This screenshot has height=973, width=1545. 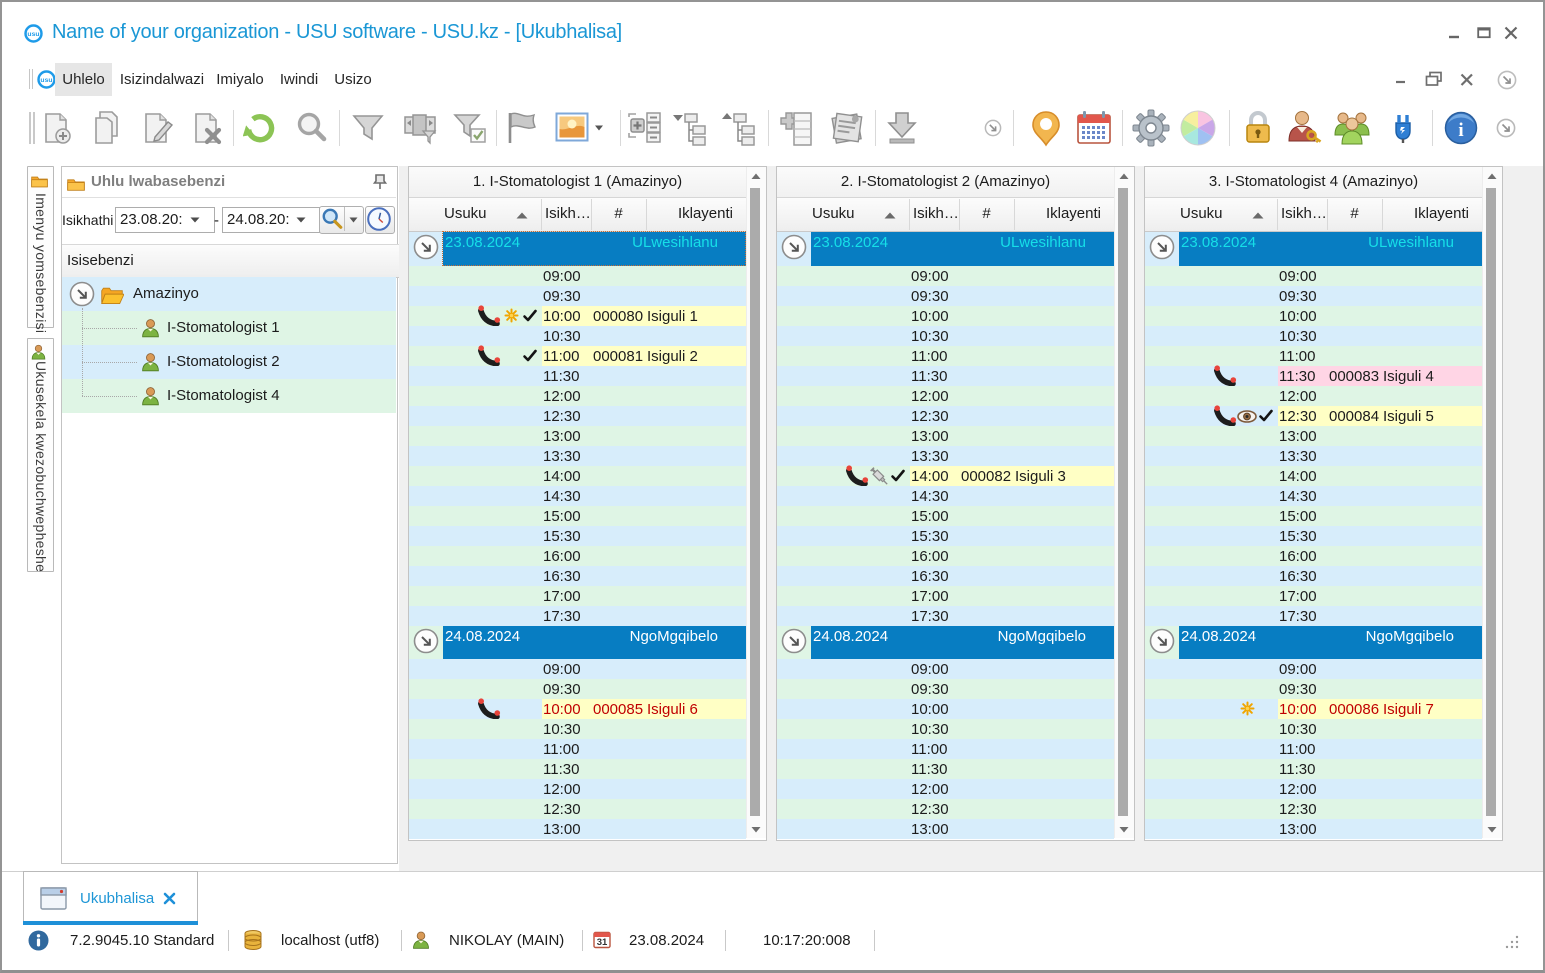 I want to click on svg-text: i, so click(x=1460, y=130).